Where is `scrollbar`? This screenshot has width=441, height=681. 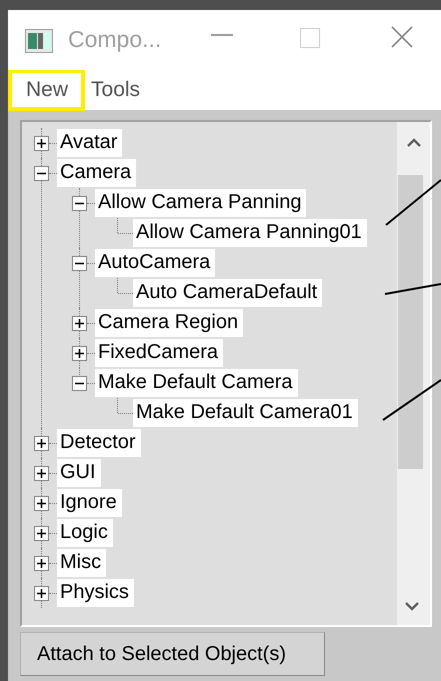 scrollbar is located at coordinates (413, 373).